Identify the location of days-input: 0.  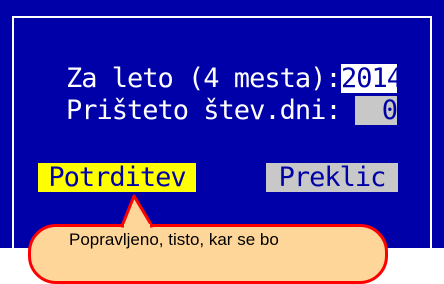
(376, 111).